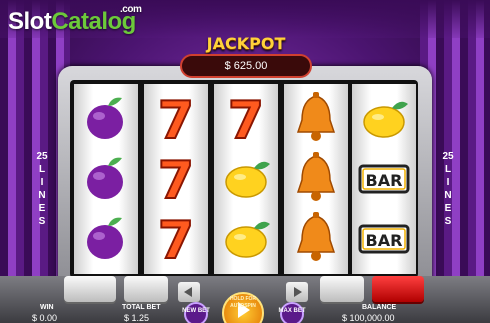 The width and height of the screenshot is (490, 323). What do you see at coordinates (297, 292) in the screenshot?
I see `bet-increase-icon` at bounding box center [297, 292].